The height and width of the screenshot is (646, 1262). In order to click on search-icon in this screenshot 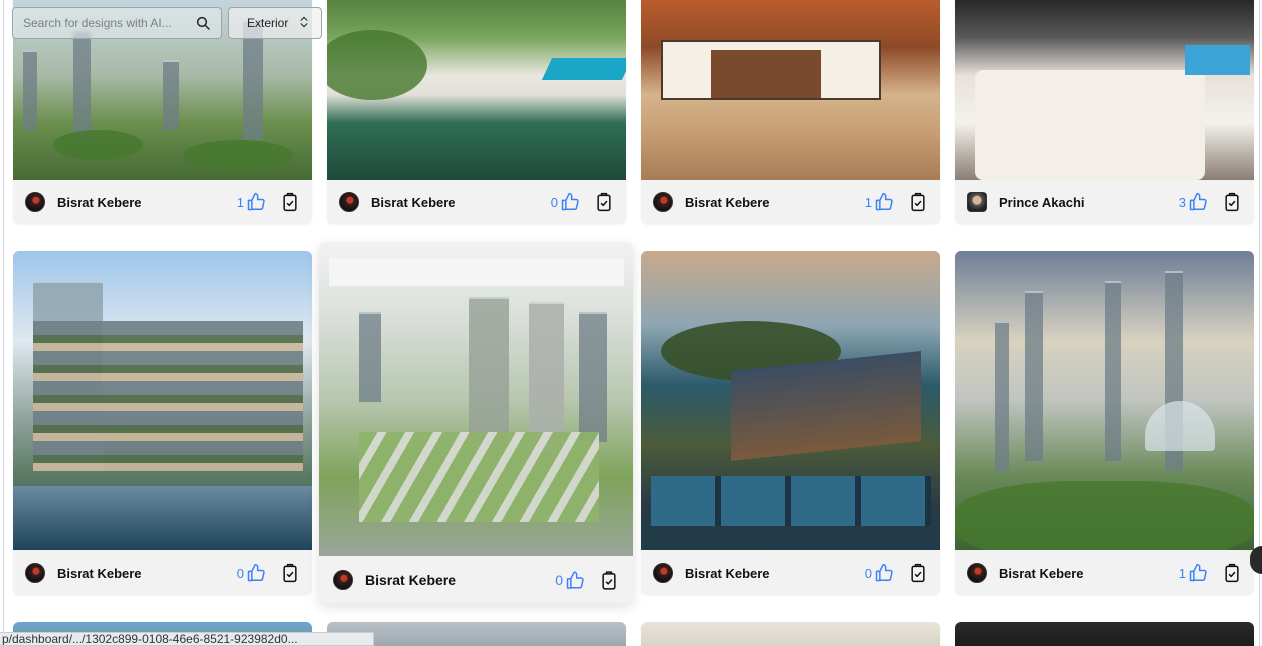, I will do `click(203, 23)`.